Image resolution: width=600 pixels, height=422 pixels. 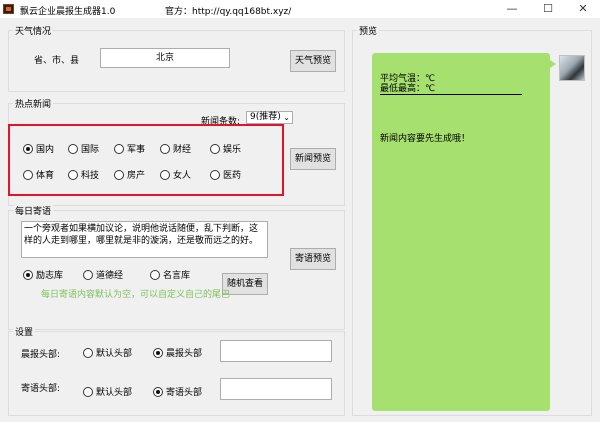 I want to click on news-category-guonei: 国内, so click(x=38, y=148).